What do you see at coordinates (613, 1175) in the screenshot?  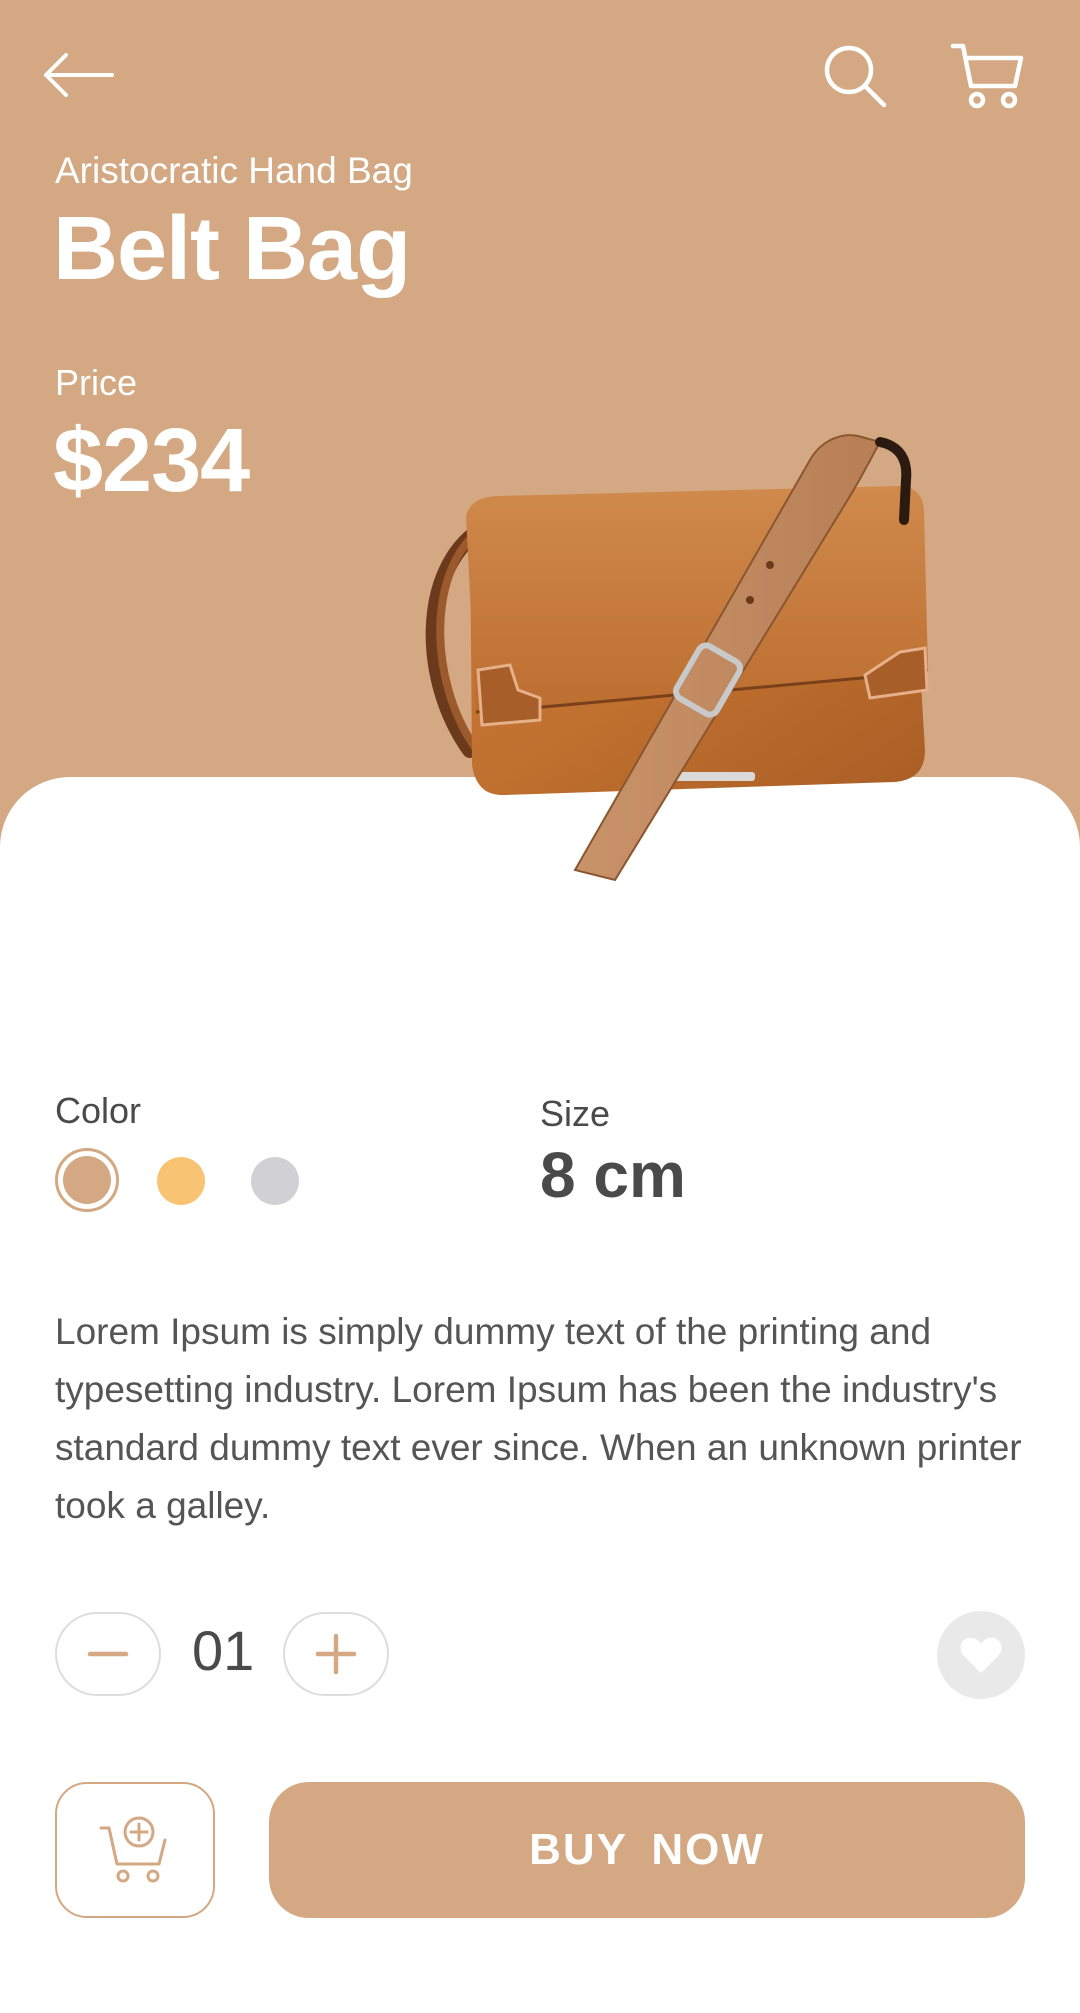 I see `size-value: 8 cm` at bounding box center [613, 1175].